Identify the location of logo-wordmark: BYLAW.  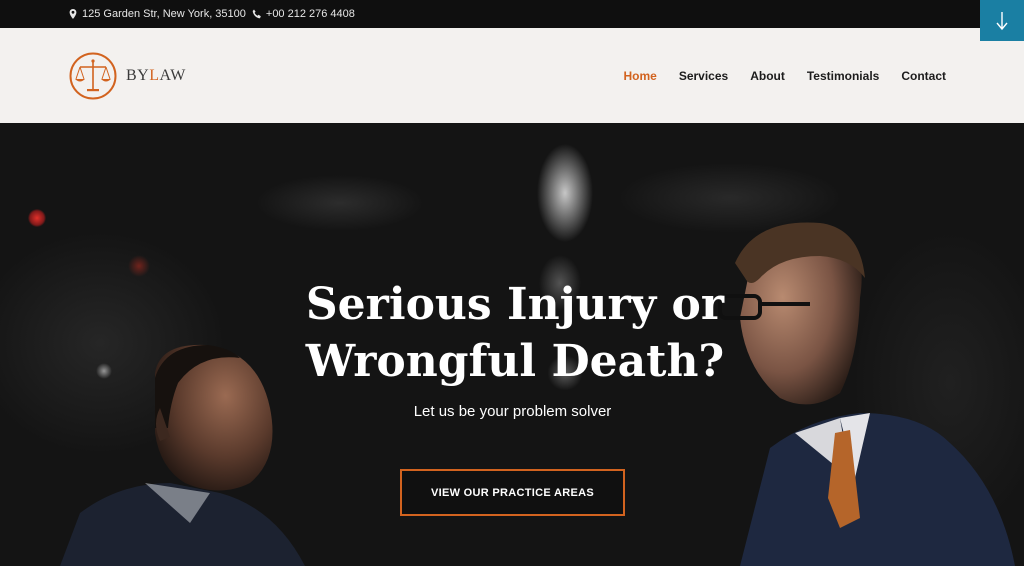
(156, 76).